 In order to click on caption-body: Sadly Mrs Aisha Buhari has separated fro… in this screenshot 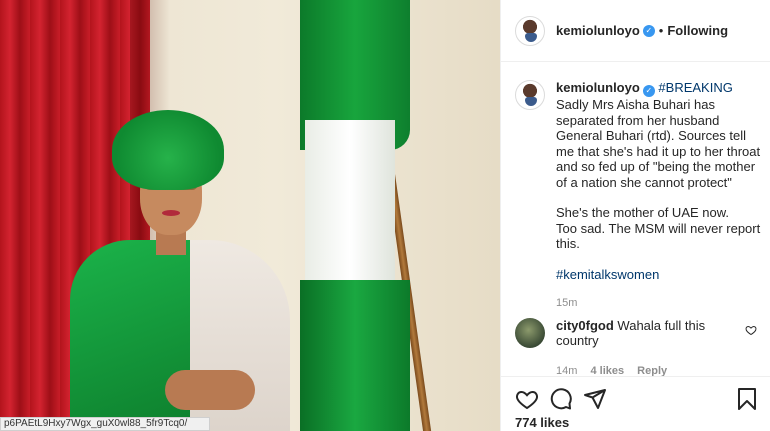, I will do `click(658, 143)`.